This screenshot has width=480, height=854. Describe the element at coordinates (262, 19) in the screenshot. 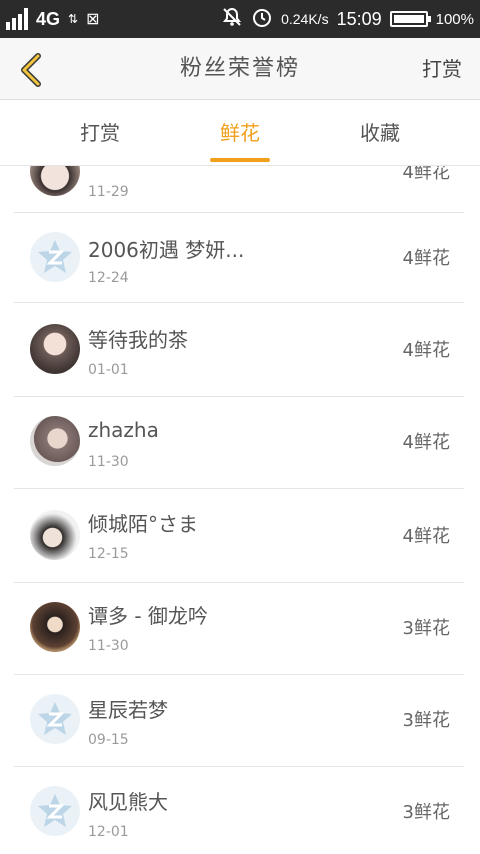

I see `alarm-clock-icon` at that location.